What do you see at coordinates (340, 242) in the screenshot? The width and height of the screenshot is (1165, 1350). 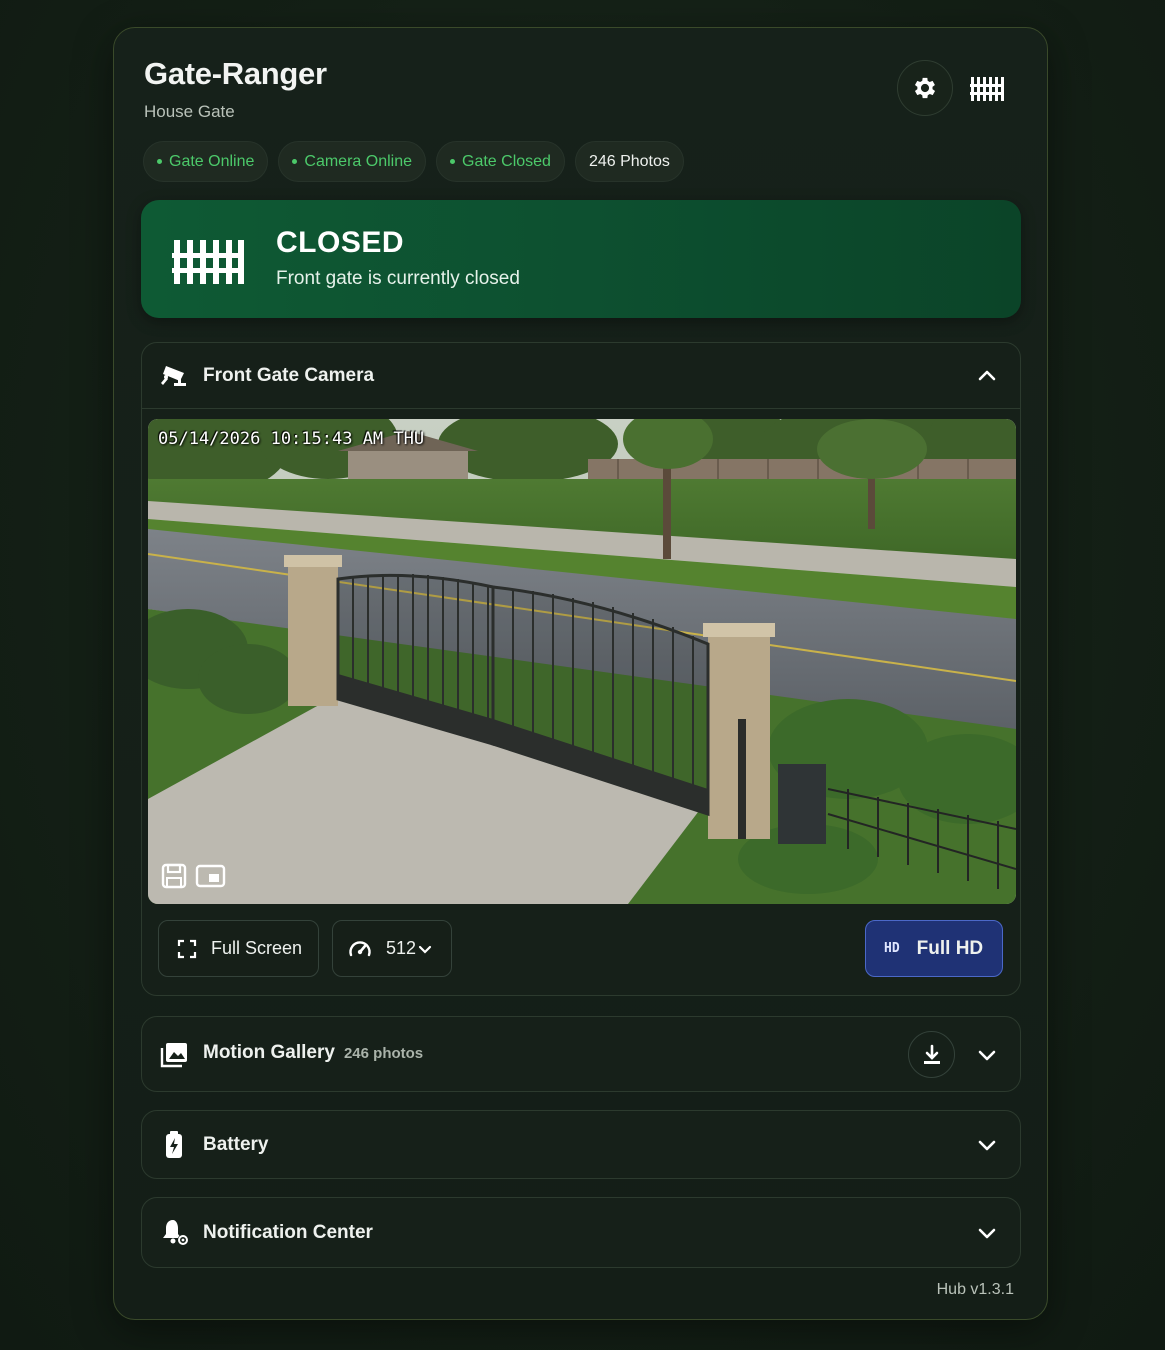 I see `gate-status-title: CLOSED` at bounding box center [340, 242].